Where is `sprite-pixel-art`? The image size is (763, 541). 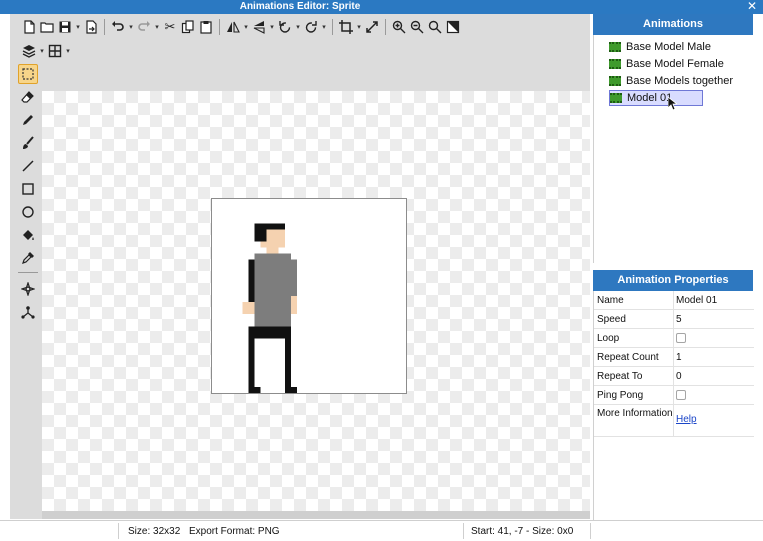
sprite-pixel-art is located at coordinates (269, 308).